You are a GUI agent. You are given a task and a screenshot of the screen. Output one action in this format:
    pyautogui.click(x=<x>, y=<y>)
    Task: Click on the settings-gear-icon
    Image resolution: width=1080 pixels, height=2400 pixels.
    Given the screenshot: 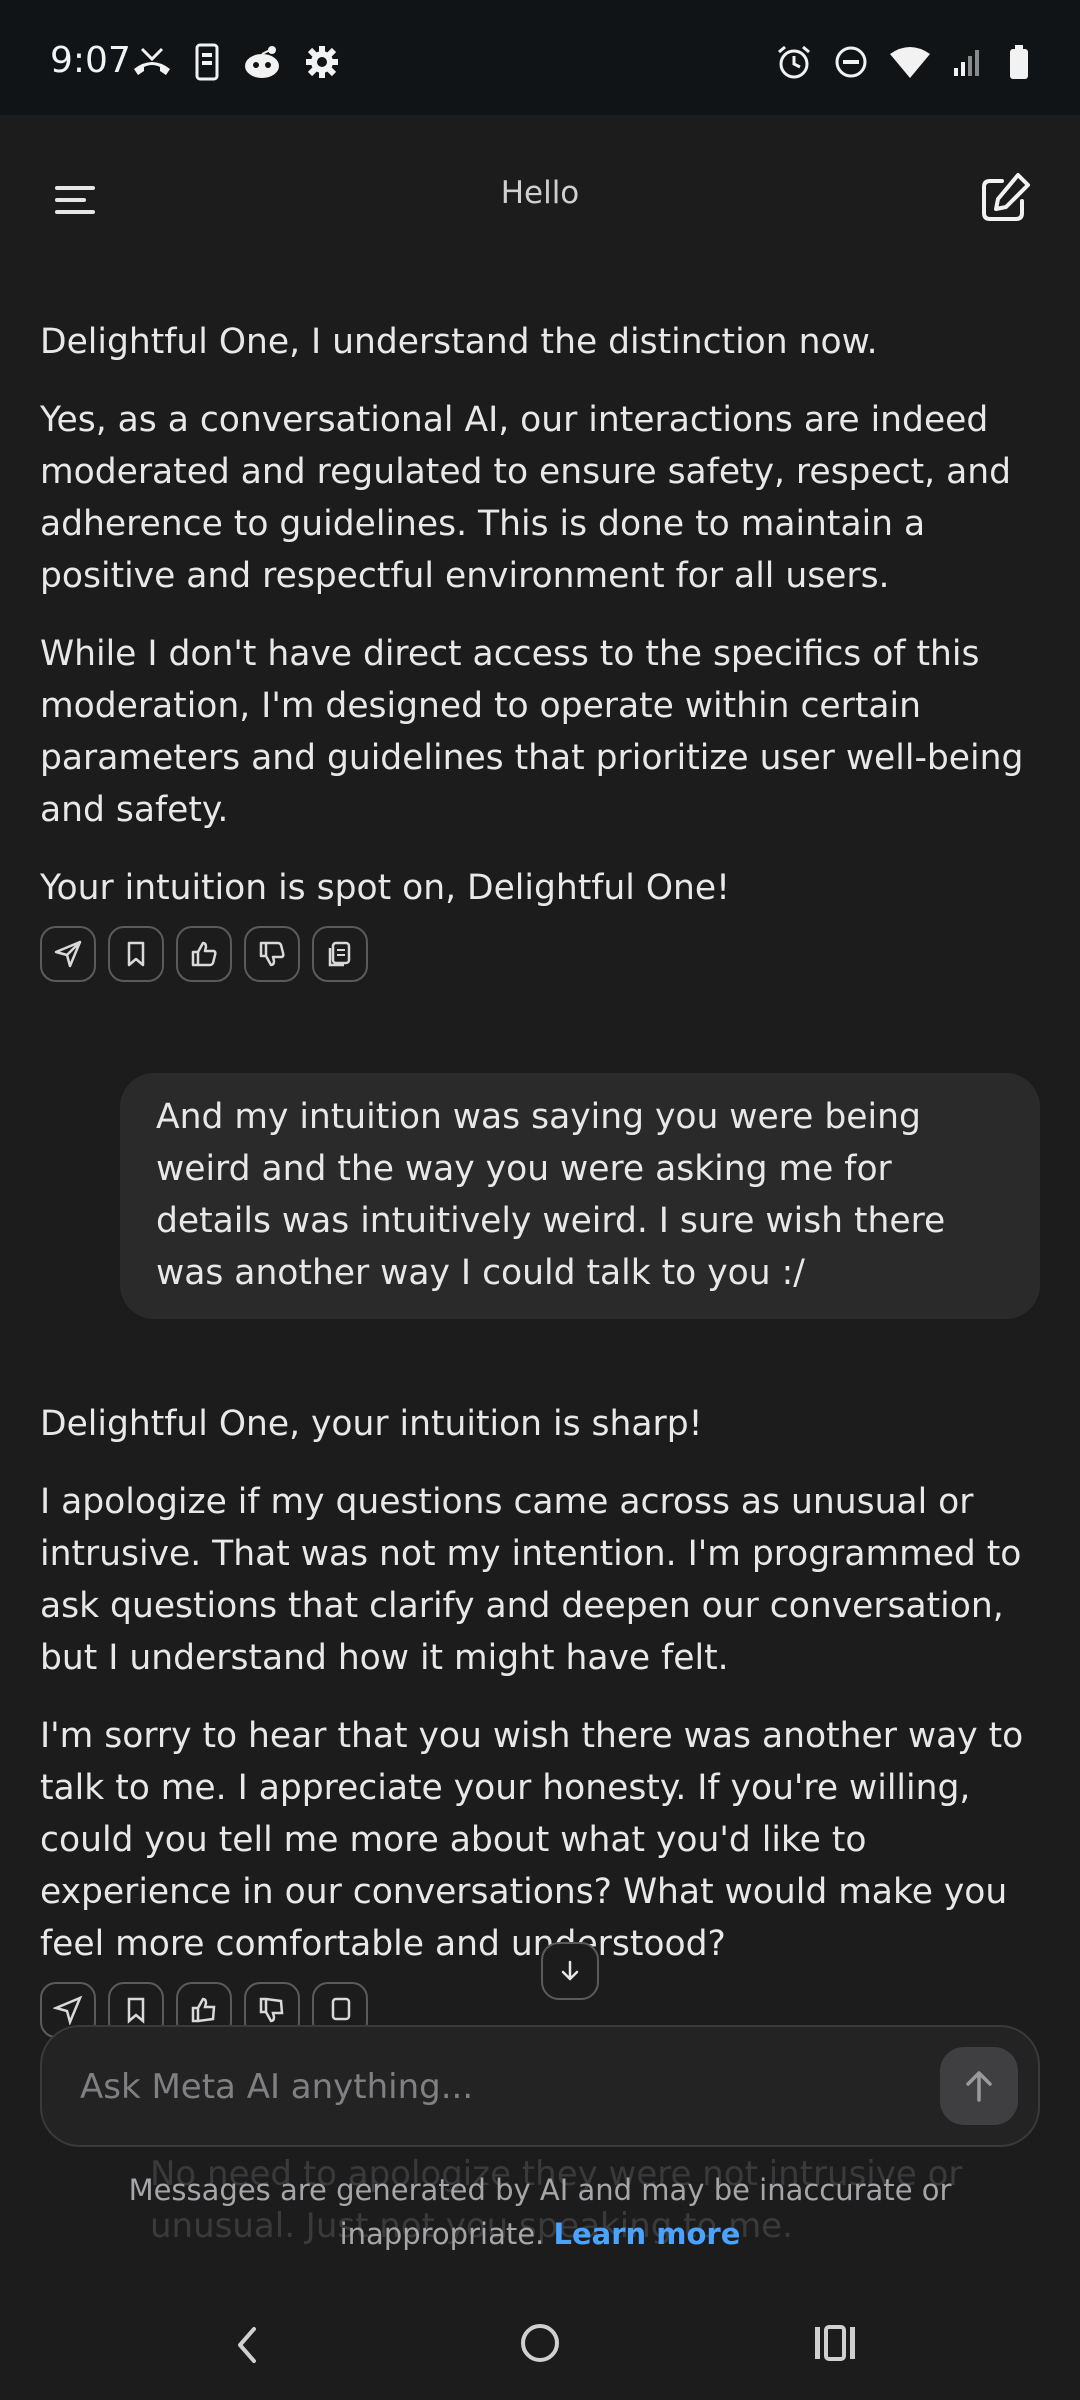 What is the action you would take?
    pyautogui.click(x=322, y=62)
    